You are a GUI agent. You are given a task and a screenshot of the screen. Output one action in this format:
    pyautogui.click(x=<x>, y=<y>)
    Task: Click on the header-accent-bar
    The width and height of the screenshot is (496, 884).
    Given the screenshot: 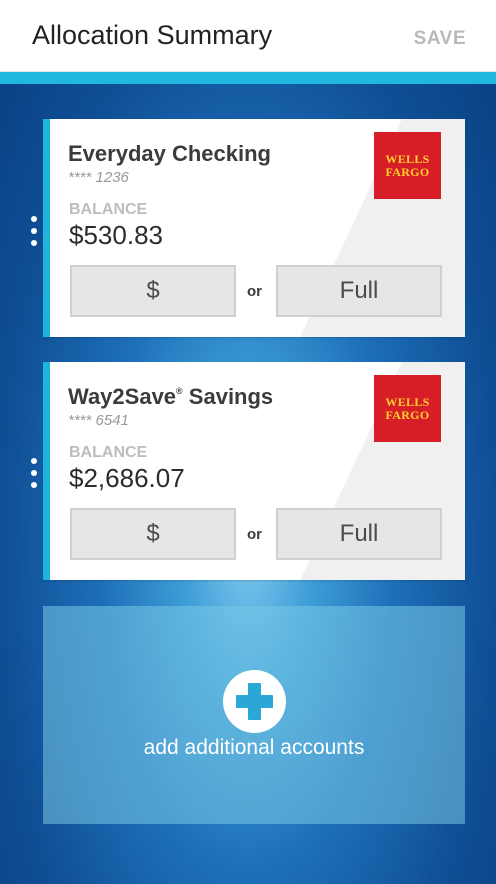 What is the action you would take?
    pyautogui.click(x=248, y=78)
    